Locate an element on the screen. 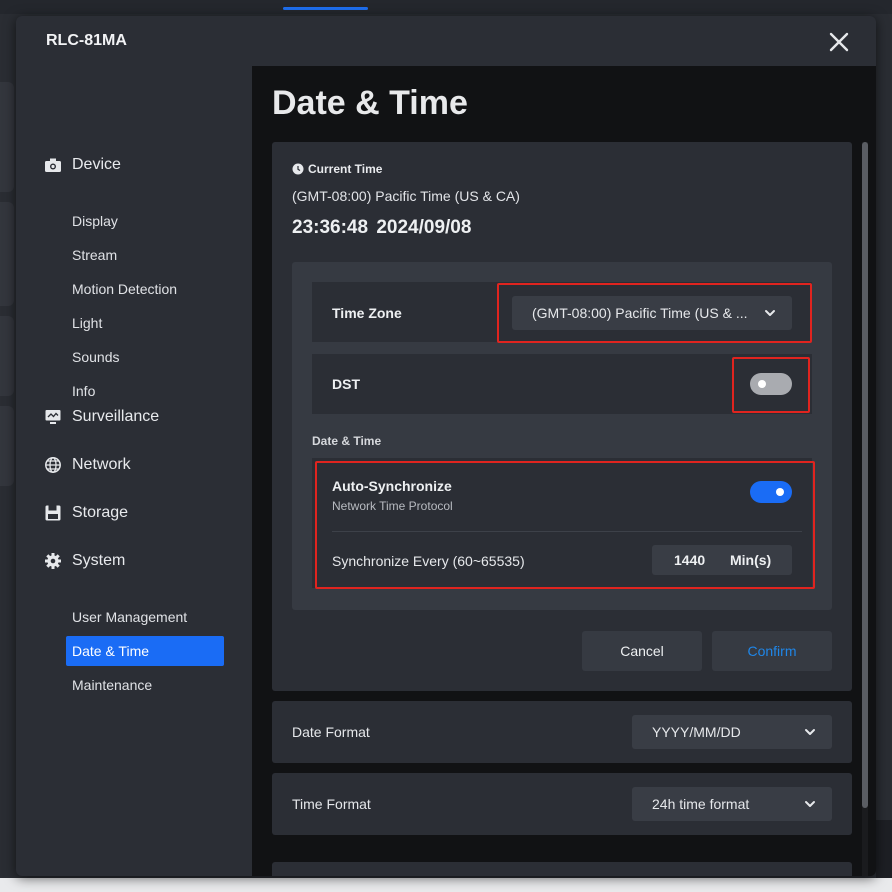  date-format-label: Date Format is located at coordinates (331, 732).